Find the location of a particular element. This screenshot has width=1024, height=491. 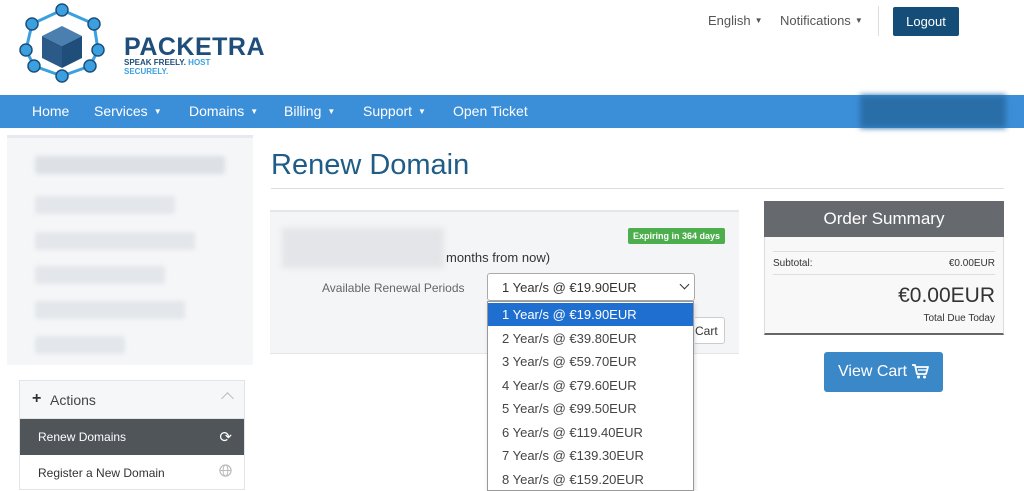

add-to-cart-button: Cart is located at coordinates (710, 330).